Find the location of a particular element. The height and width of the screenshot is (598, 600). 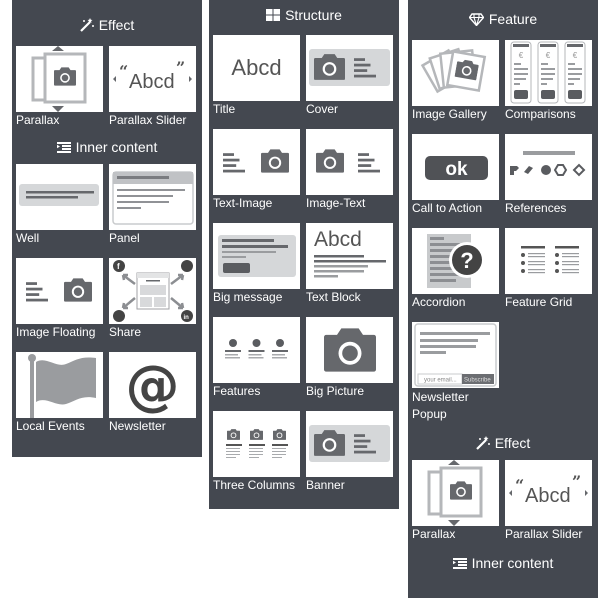

svg-text: f is located at coordinates (118, 266).